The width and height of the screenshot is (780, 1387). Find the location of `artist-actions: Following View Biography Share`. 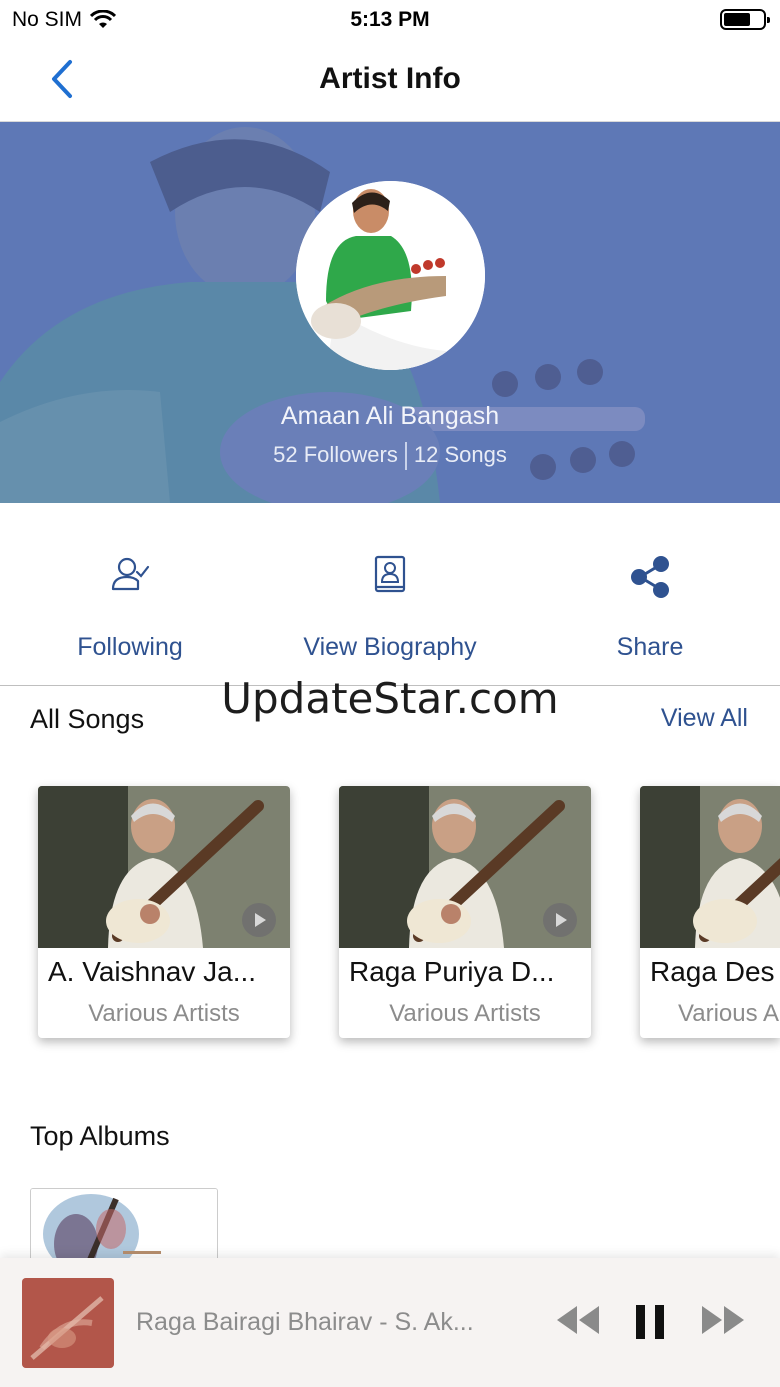

artist-actions: Following View Biography Share is located at coordinates (390, 594).